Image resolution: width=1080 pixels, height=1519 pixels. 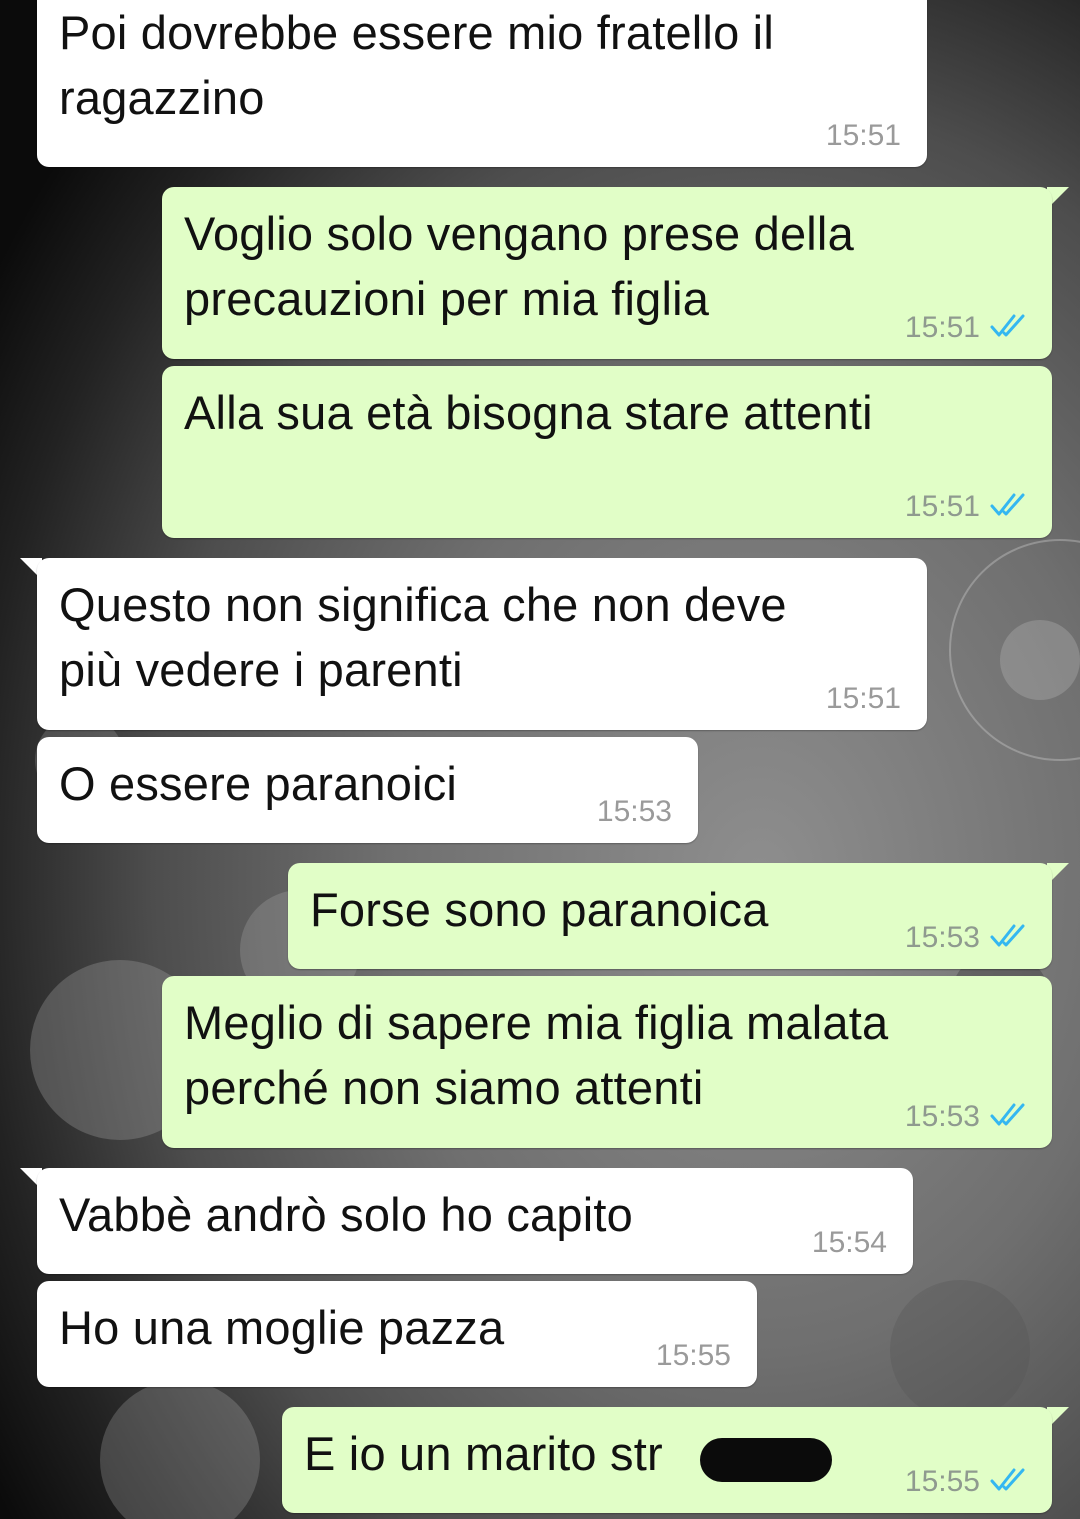 I want to click on message-text: Ho una moglie pazza, so click(x=282, y=1327).